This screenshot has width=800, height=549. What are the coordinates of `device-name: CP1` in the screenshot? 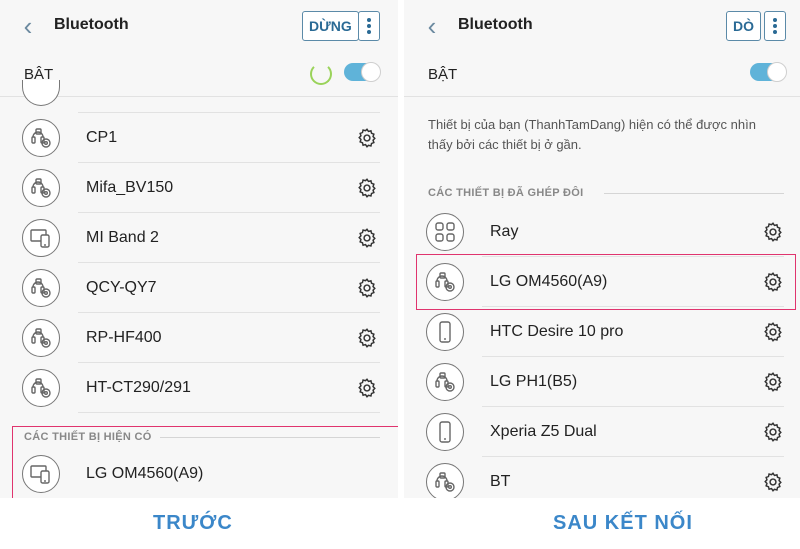 It's located at (102, 137).